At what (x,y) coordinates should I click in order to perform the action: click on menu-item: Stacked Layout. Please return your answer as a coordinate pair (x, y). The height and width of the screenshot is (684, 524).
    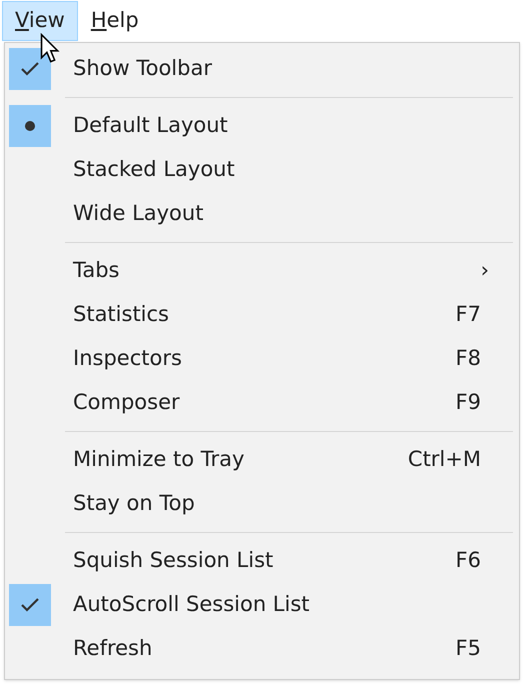
    Looking at the image, I should click on (262, 170).